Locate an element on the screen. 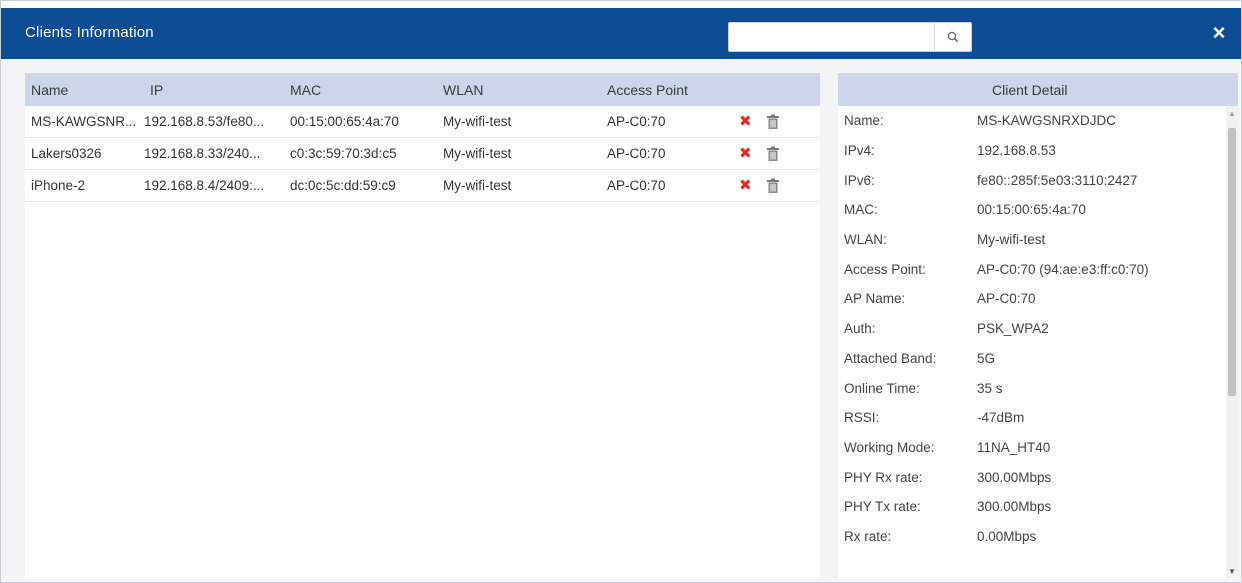 The width and height of the screenshot is (1242, 583). detail-row-auth: Auth: PSK_WPA2 is located at coordinates (1032, 329).